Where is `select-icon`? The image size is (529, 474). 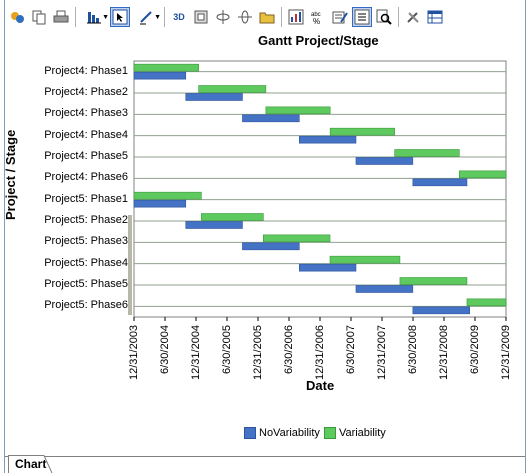 select-icon is located at coordinates (120, 17).